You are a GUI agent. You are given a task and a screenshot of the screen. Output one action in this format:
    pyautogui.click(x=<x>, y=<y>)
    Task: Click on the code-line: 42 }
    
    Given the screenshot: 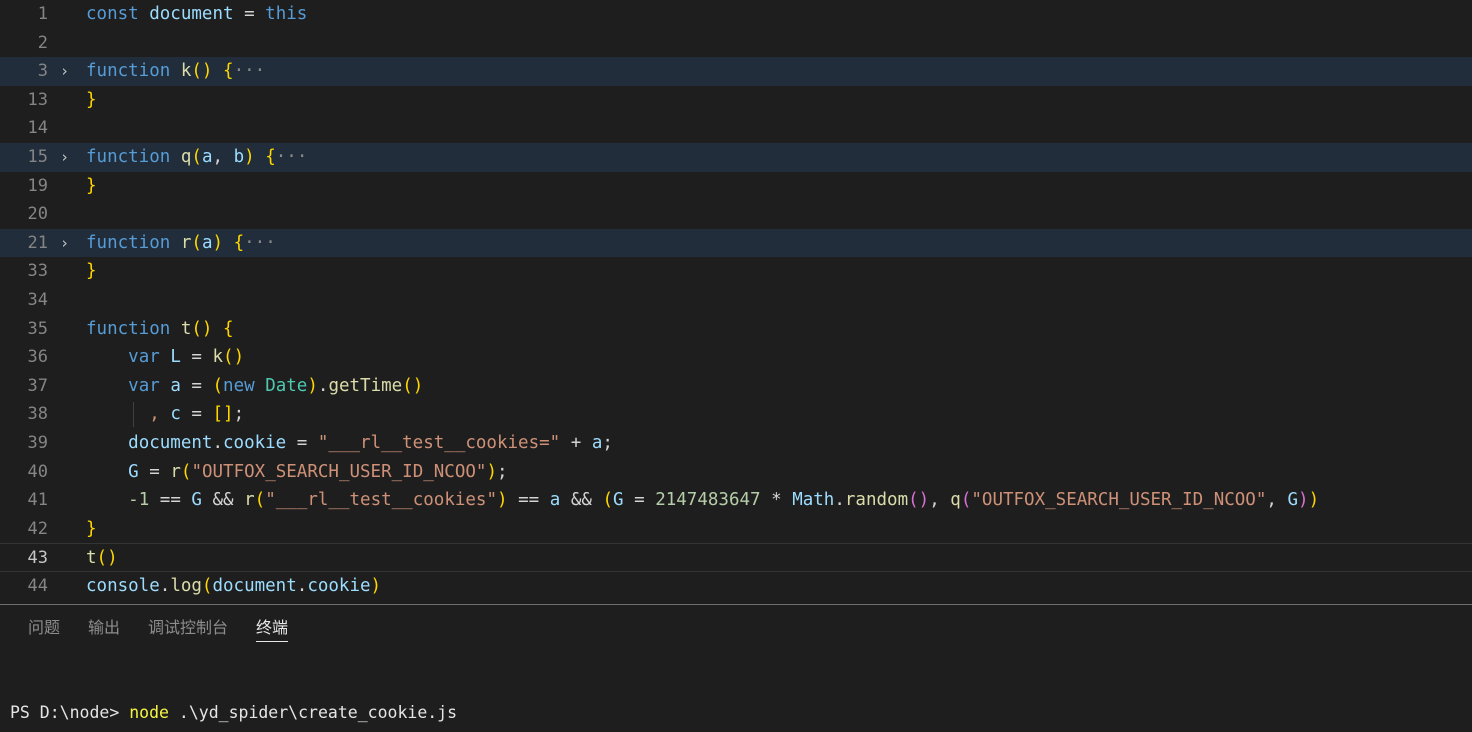 What is the action you would take?
    pyautogui.click(x=736, y=529)
    